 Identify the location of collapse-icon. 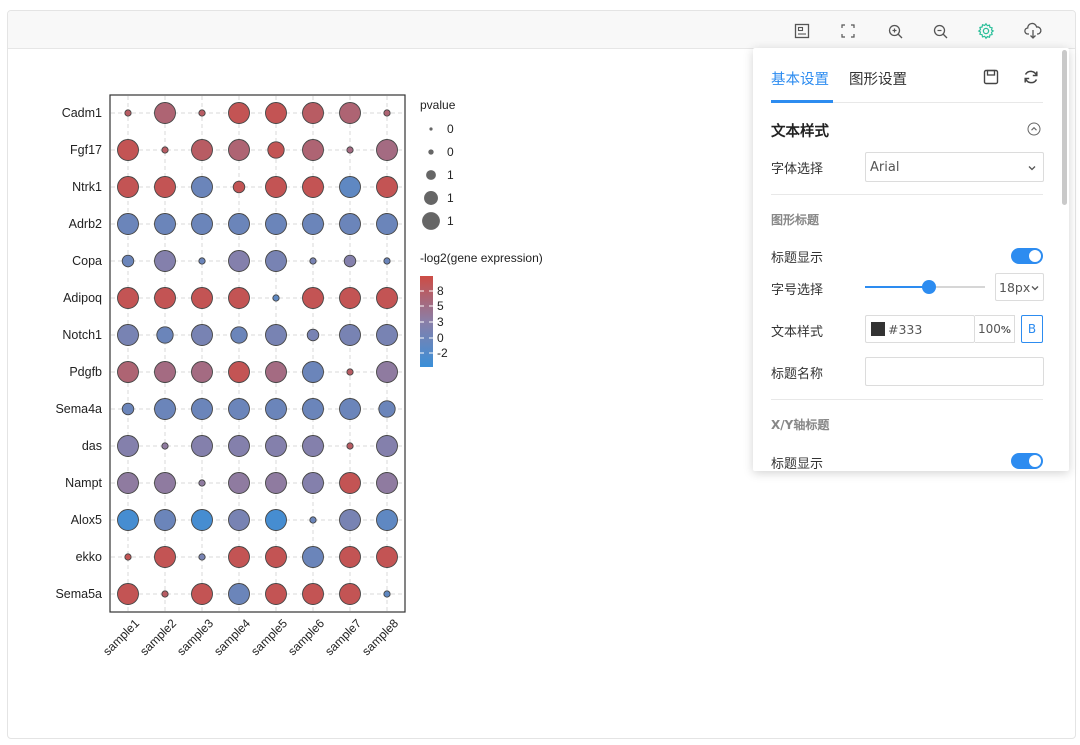
(1034, 128).